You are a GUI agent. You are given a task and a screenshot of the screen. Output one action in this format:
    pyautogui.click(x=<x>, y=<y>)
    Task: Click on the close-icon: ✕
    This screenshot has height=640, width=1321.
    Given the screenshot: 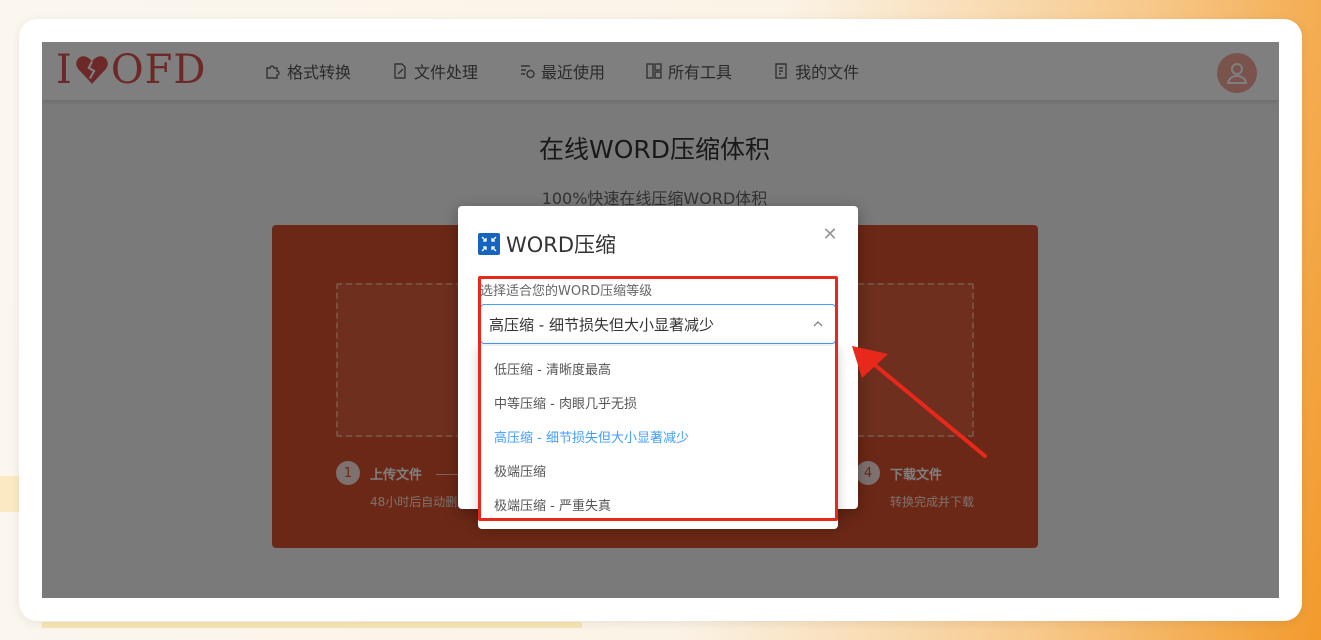 What is the action you would take?
    pyautogui.click(x=830, y=235)
    